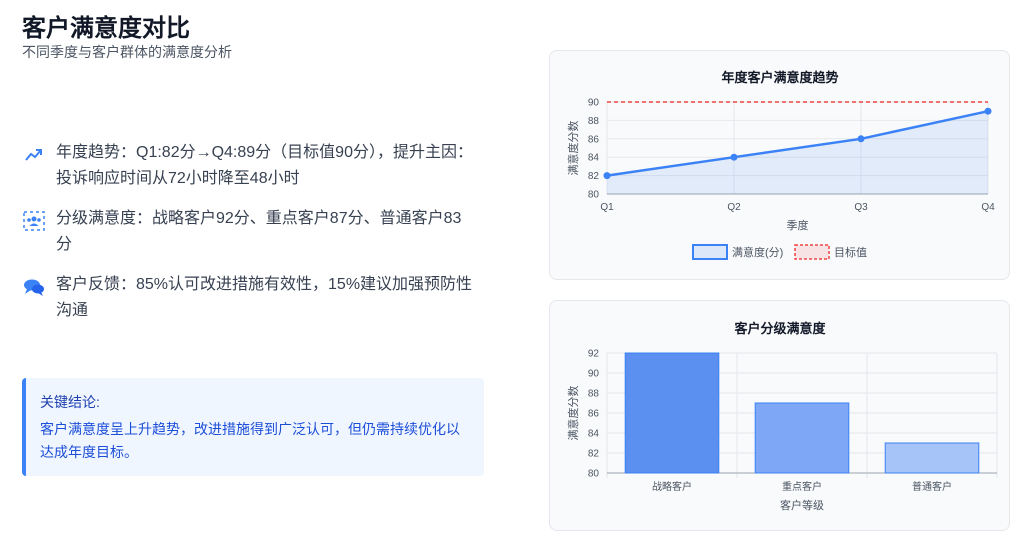  What do you see at coordinates (780, 328) in the screenshot?
I see `bar-chart-title: 客户分级满意度` at bounding box center [780, 328].